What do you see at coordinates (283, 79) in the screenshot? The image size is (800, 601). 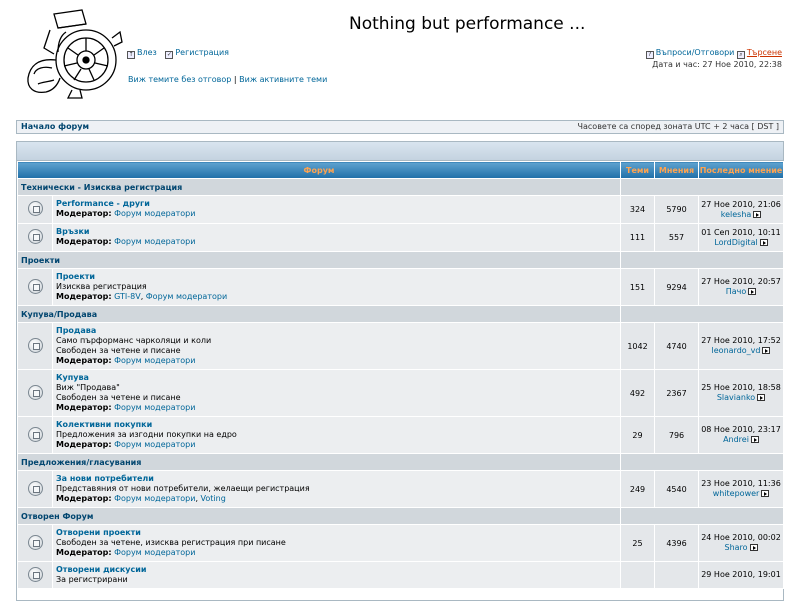 I see `active-topics-link: Виж активните теми` at bounding box center [283, 79].